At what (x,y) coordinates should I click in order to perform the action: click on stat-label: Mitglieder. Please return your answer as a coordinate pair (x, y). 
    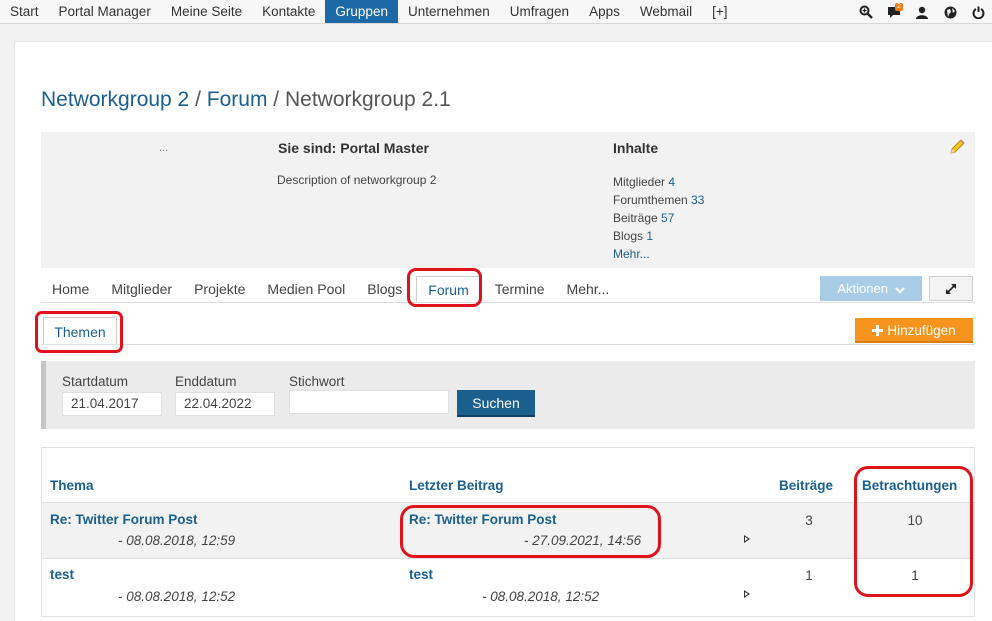
    Looking at the image, I should click on (639, 182).